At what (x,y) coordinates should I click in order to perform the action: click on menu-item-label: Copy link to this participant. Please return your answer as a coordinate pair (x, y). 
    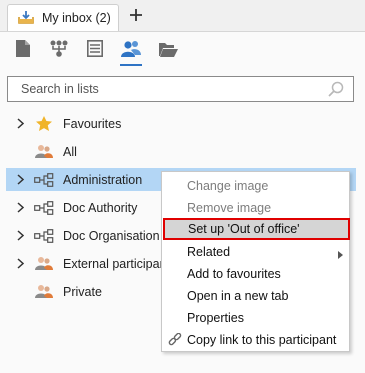
    Looking at the image, I should click on (262, 340).